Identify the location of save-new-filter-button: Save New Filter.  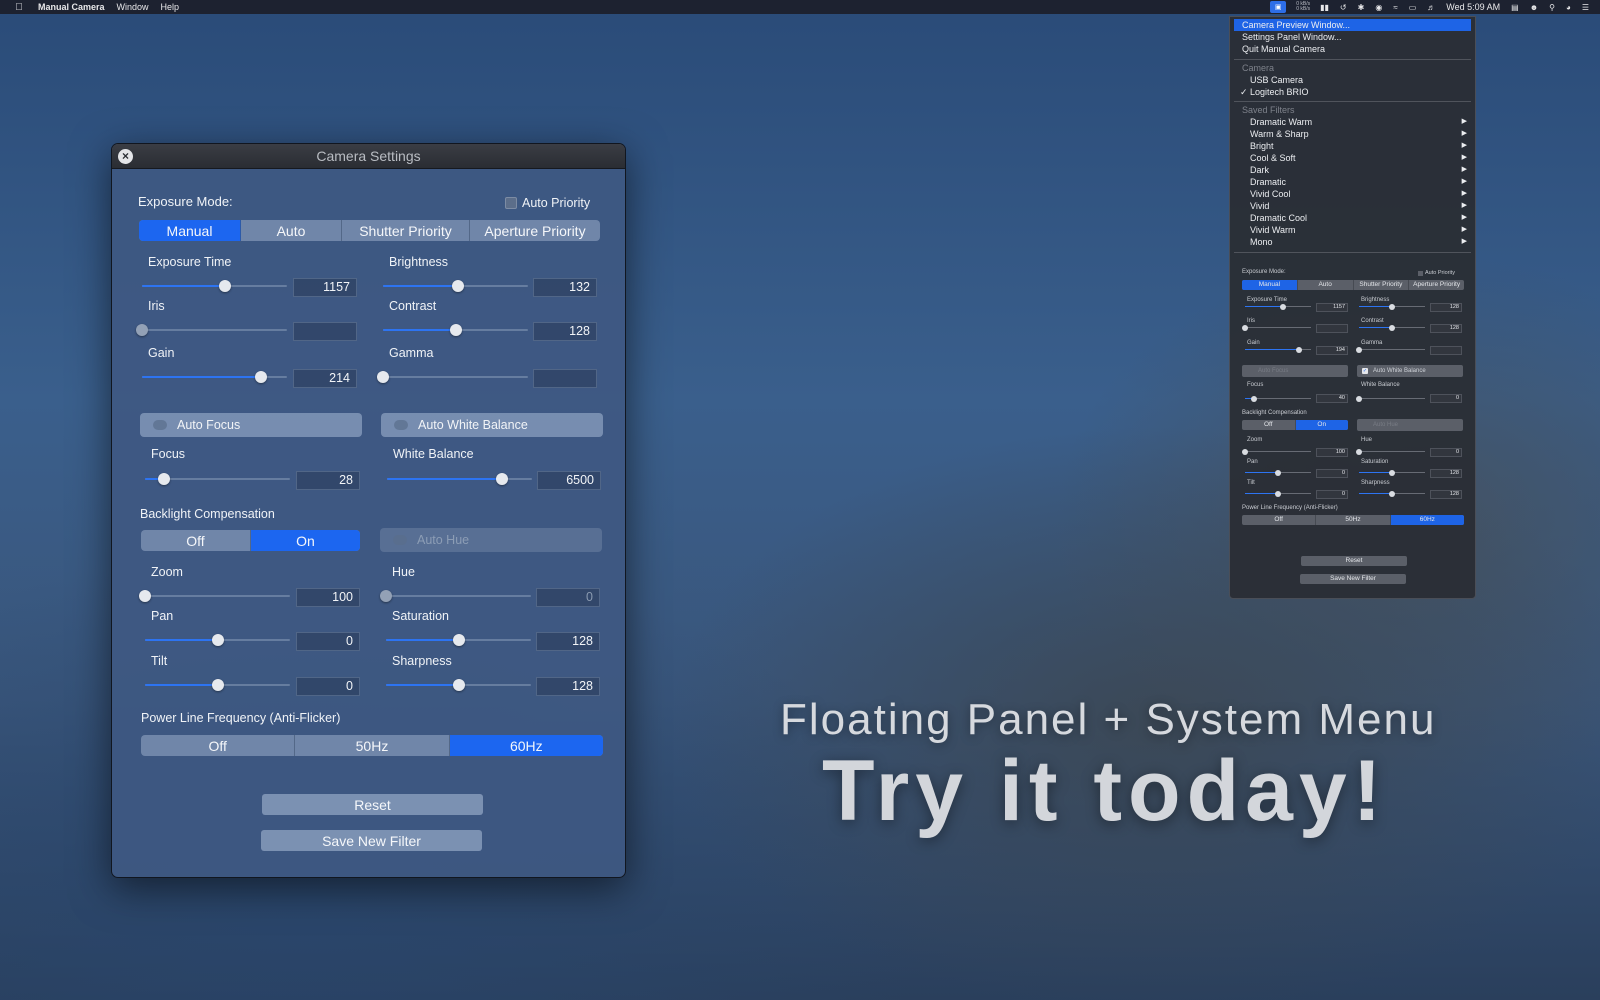
(371, 840).